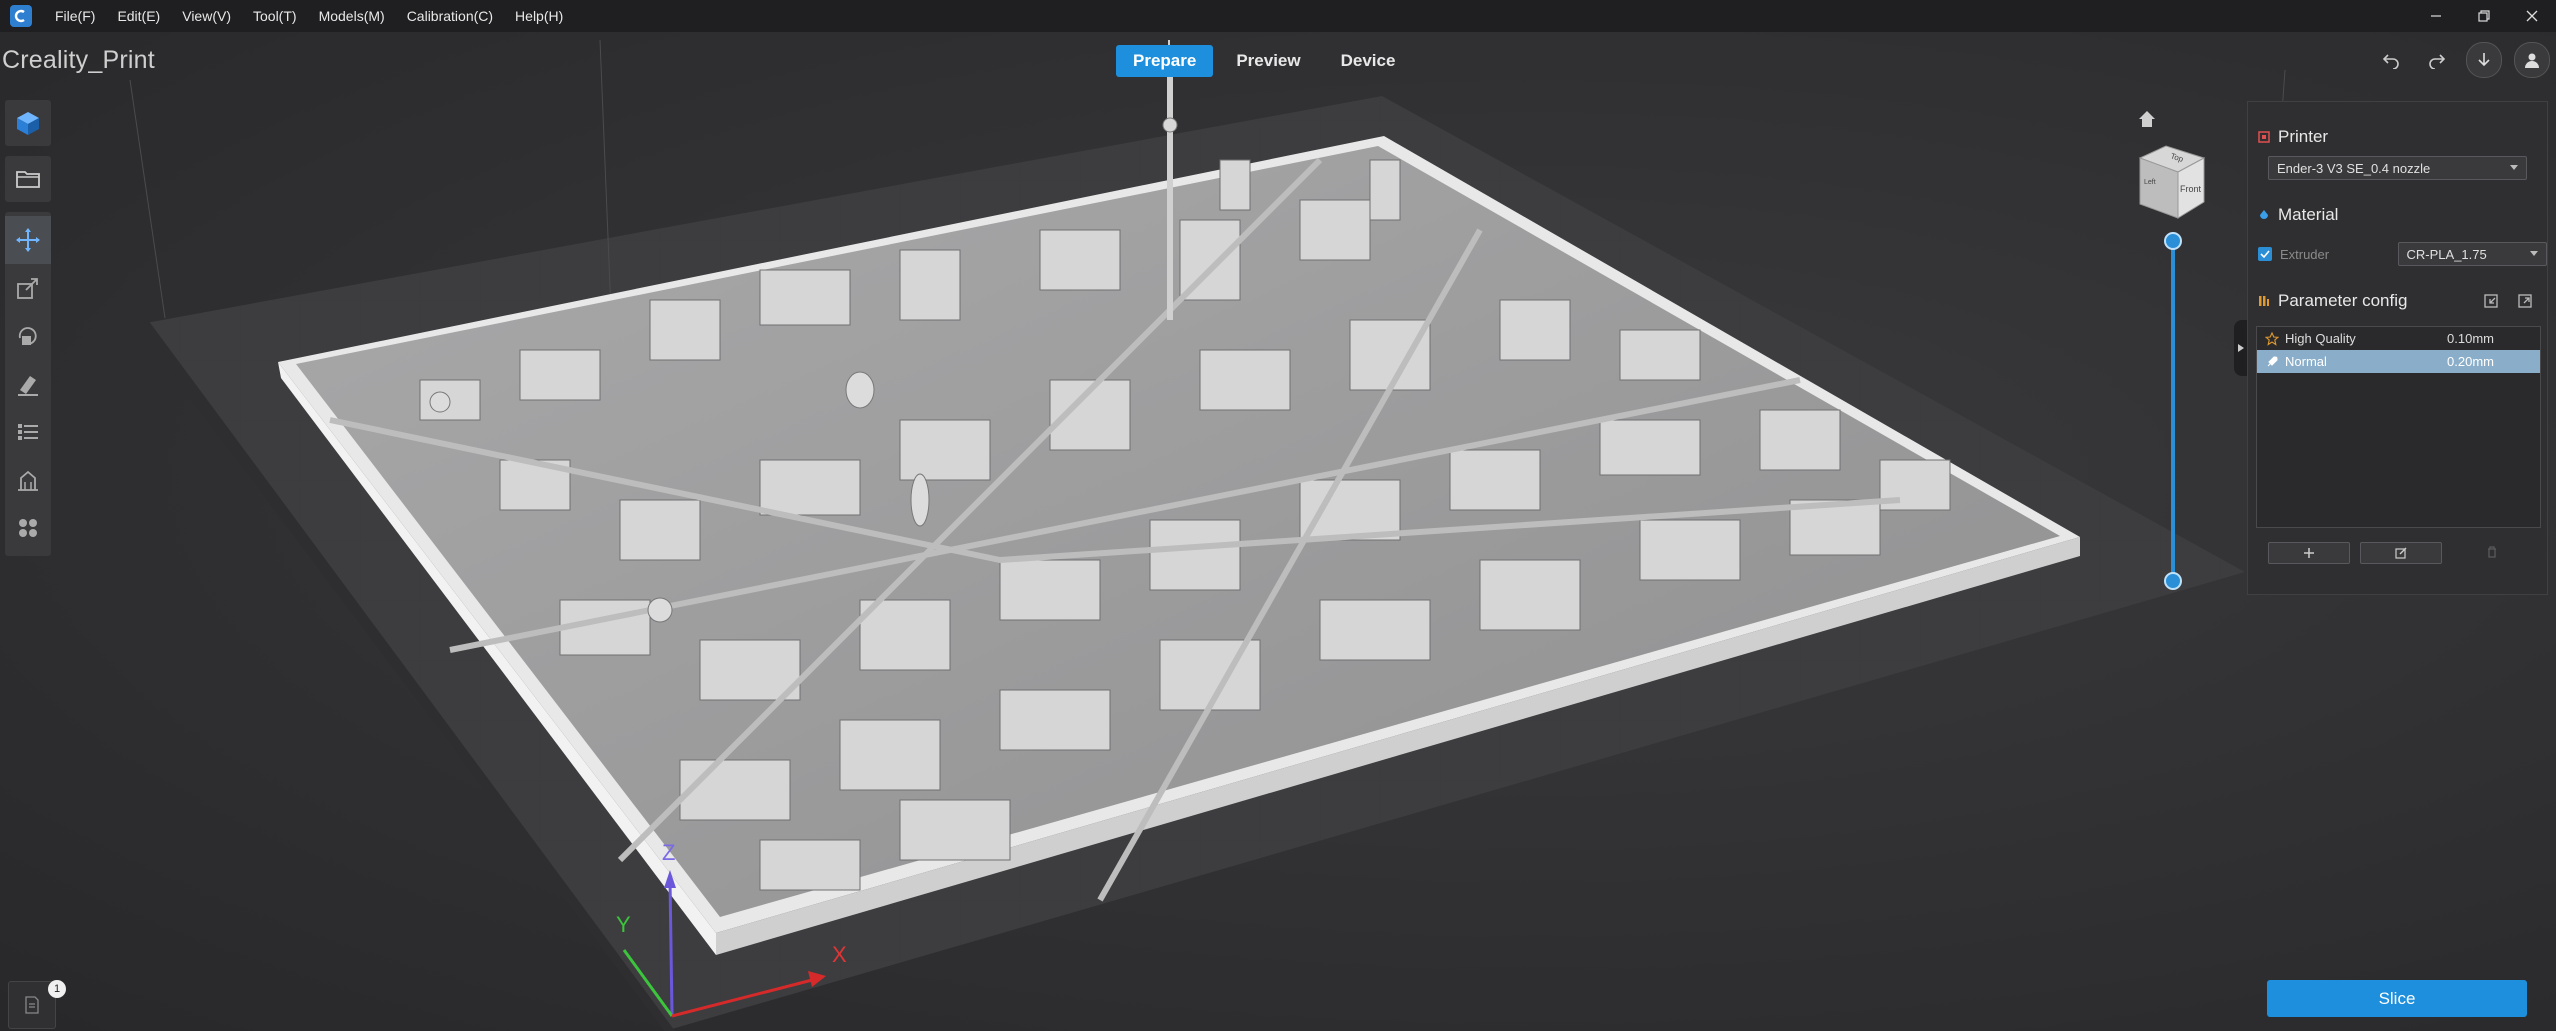 Image resolution: width=2556 pixels, height=1031 pixels. I want to click on menu-tool: Tool(T), so click(275, 16).